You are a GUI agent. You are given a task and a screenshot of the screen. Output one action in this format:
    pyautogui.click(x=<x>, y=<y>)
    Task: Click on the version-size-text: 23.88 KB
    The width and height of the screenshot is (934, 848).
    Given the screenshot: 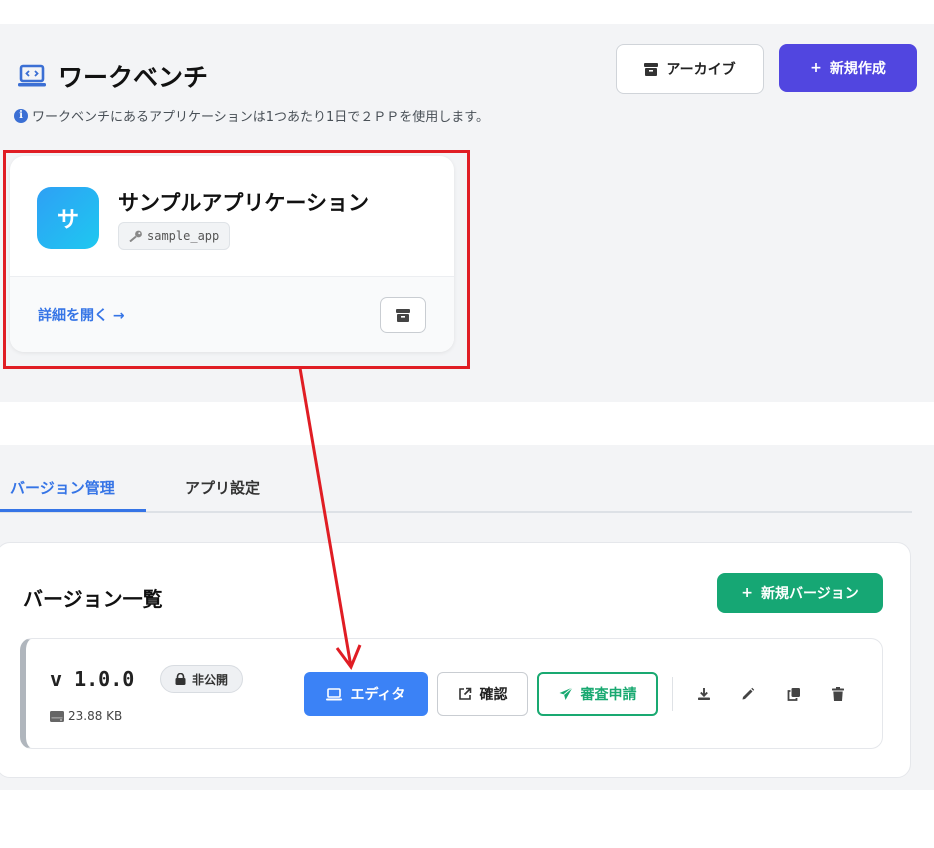 What is the action you would take?
    pyautogui.click(x=95, y=716)
    